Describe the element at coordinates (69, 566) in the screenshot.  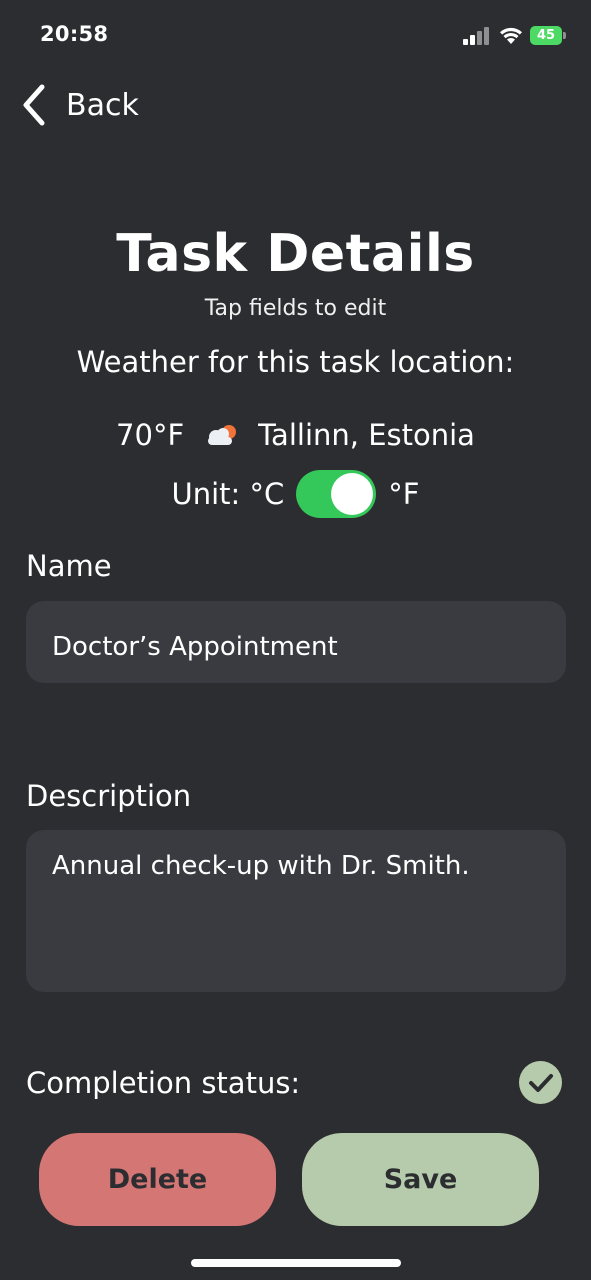
I see `name-label: Name` at that location.